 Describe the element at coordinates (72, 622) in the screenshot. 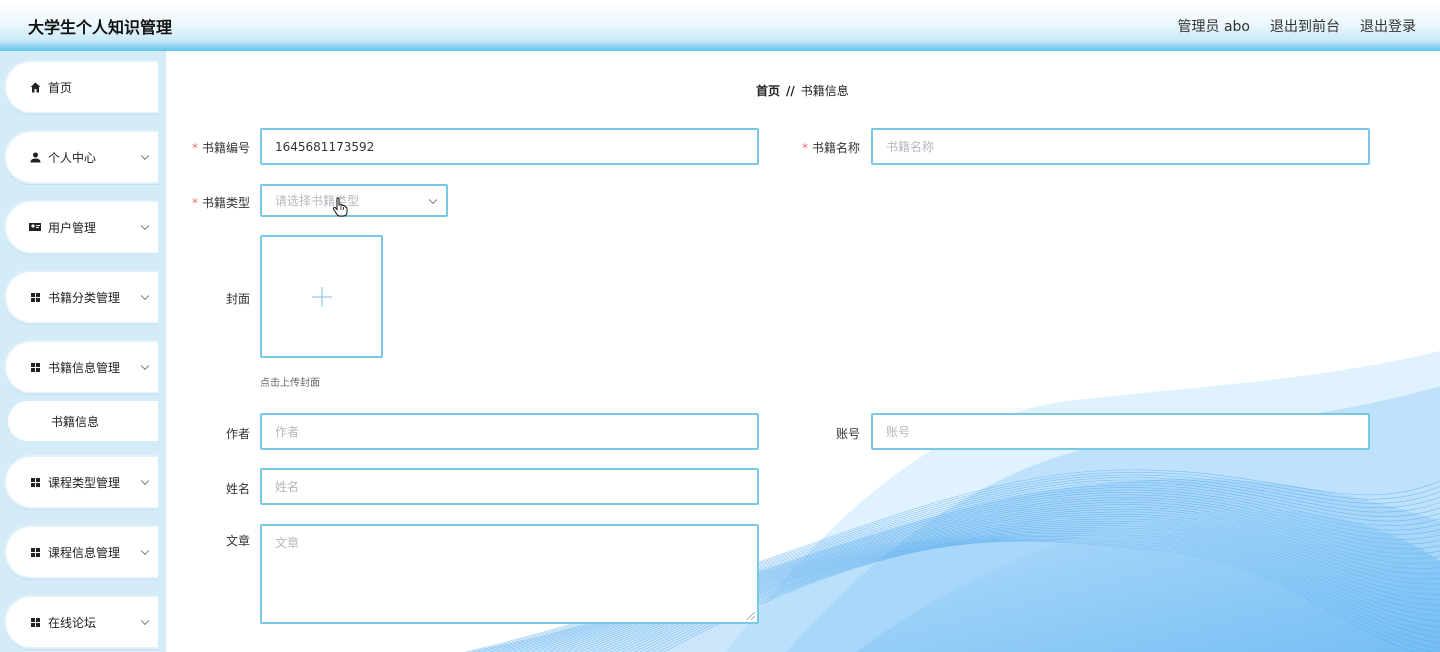

I see `sidebar-item-label: 在线论坛` at that location.